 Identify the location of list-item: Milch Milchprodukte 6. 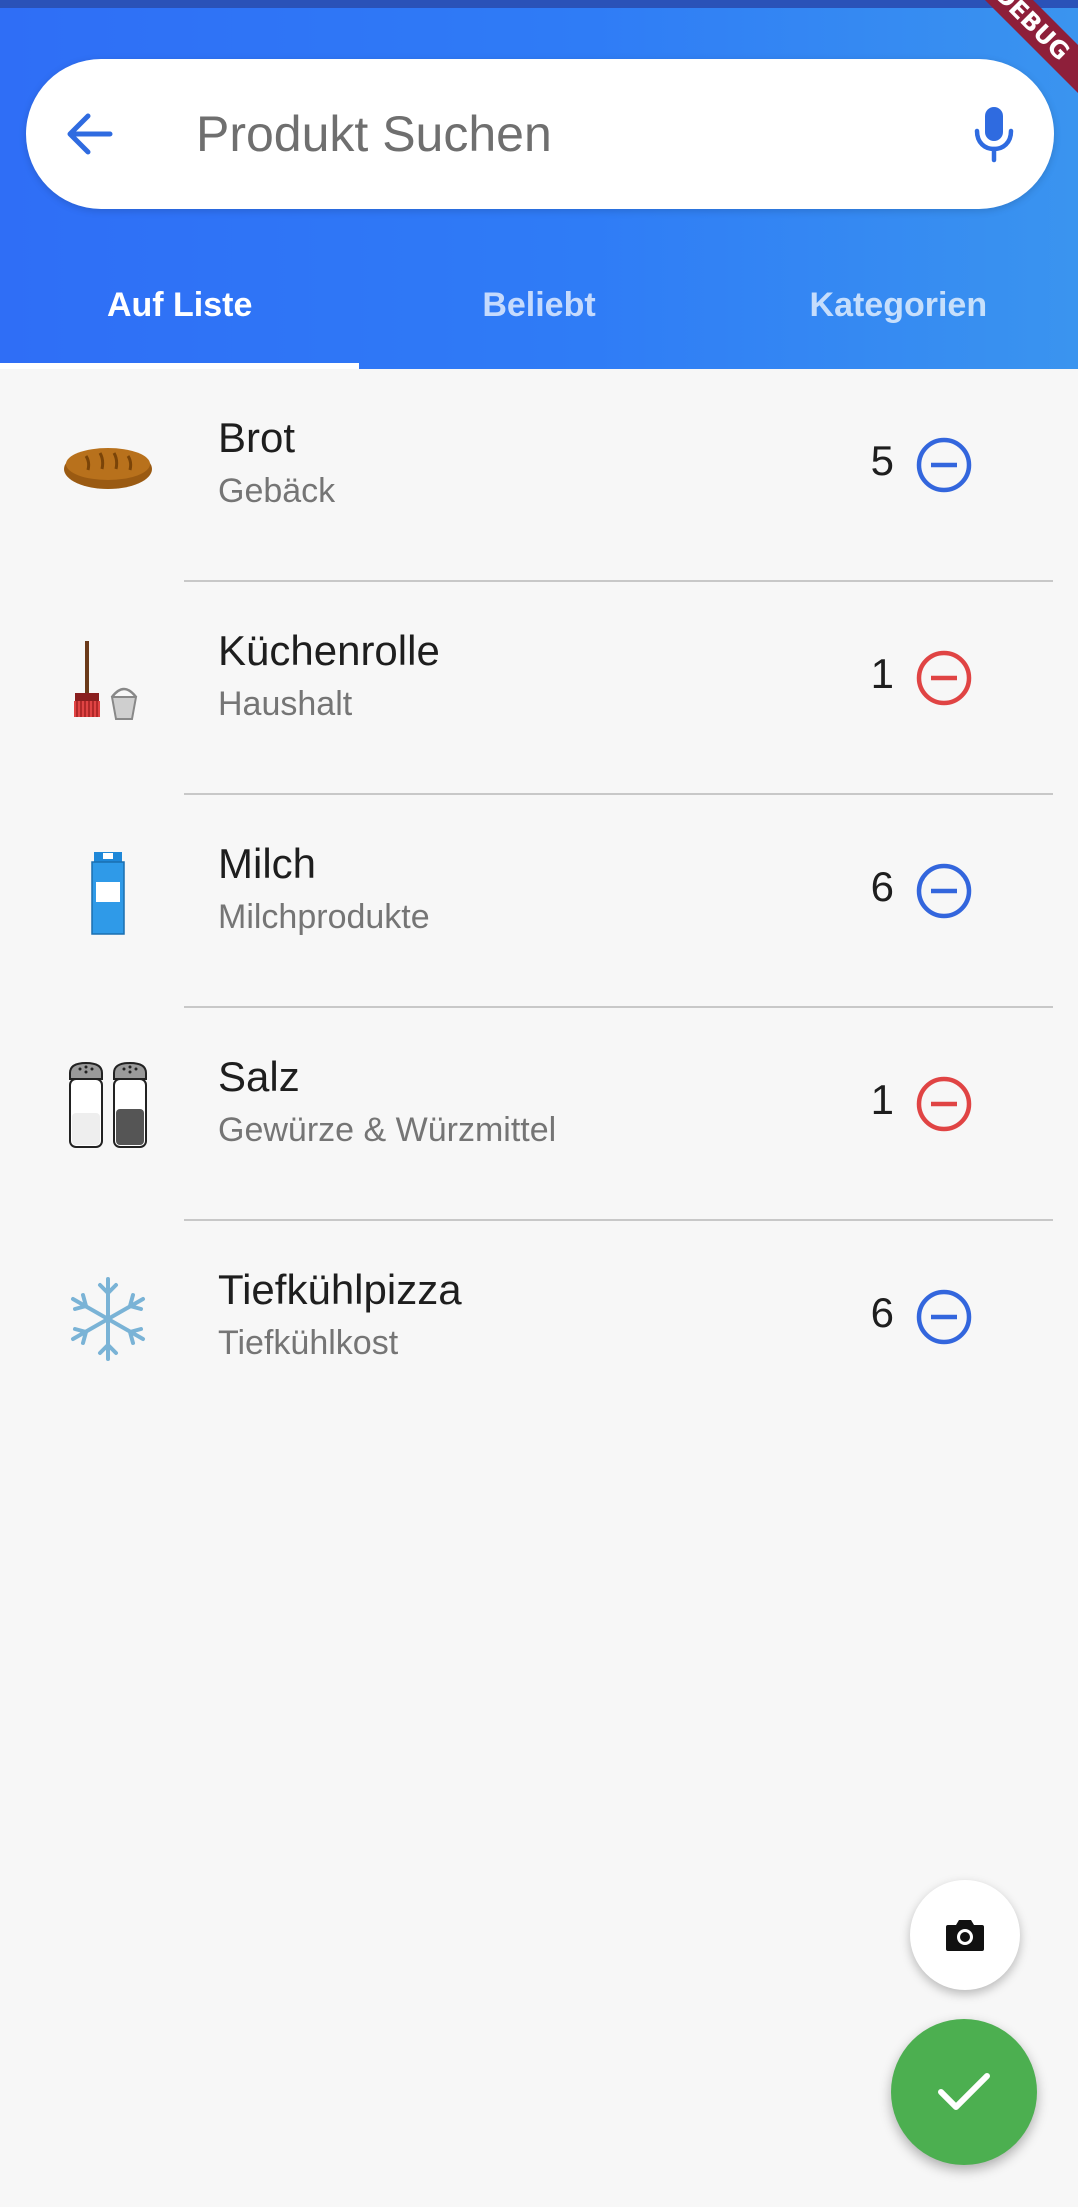
(539, 901).